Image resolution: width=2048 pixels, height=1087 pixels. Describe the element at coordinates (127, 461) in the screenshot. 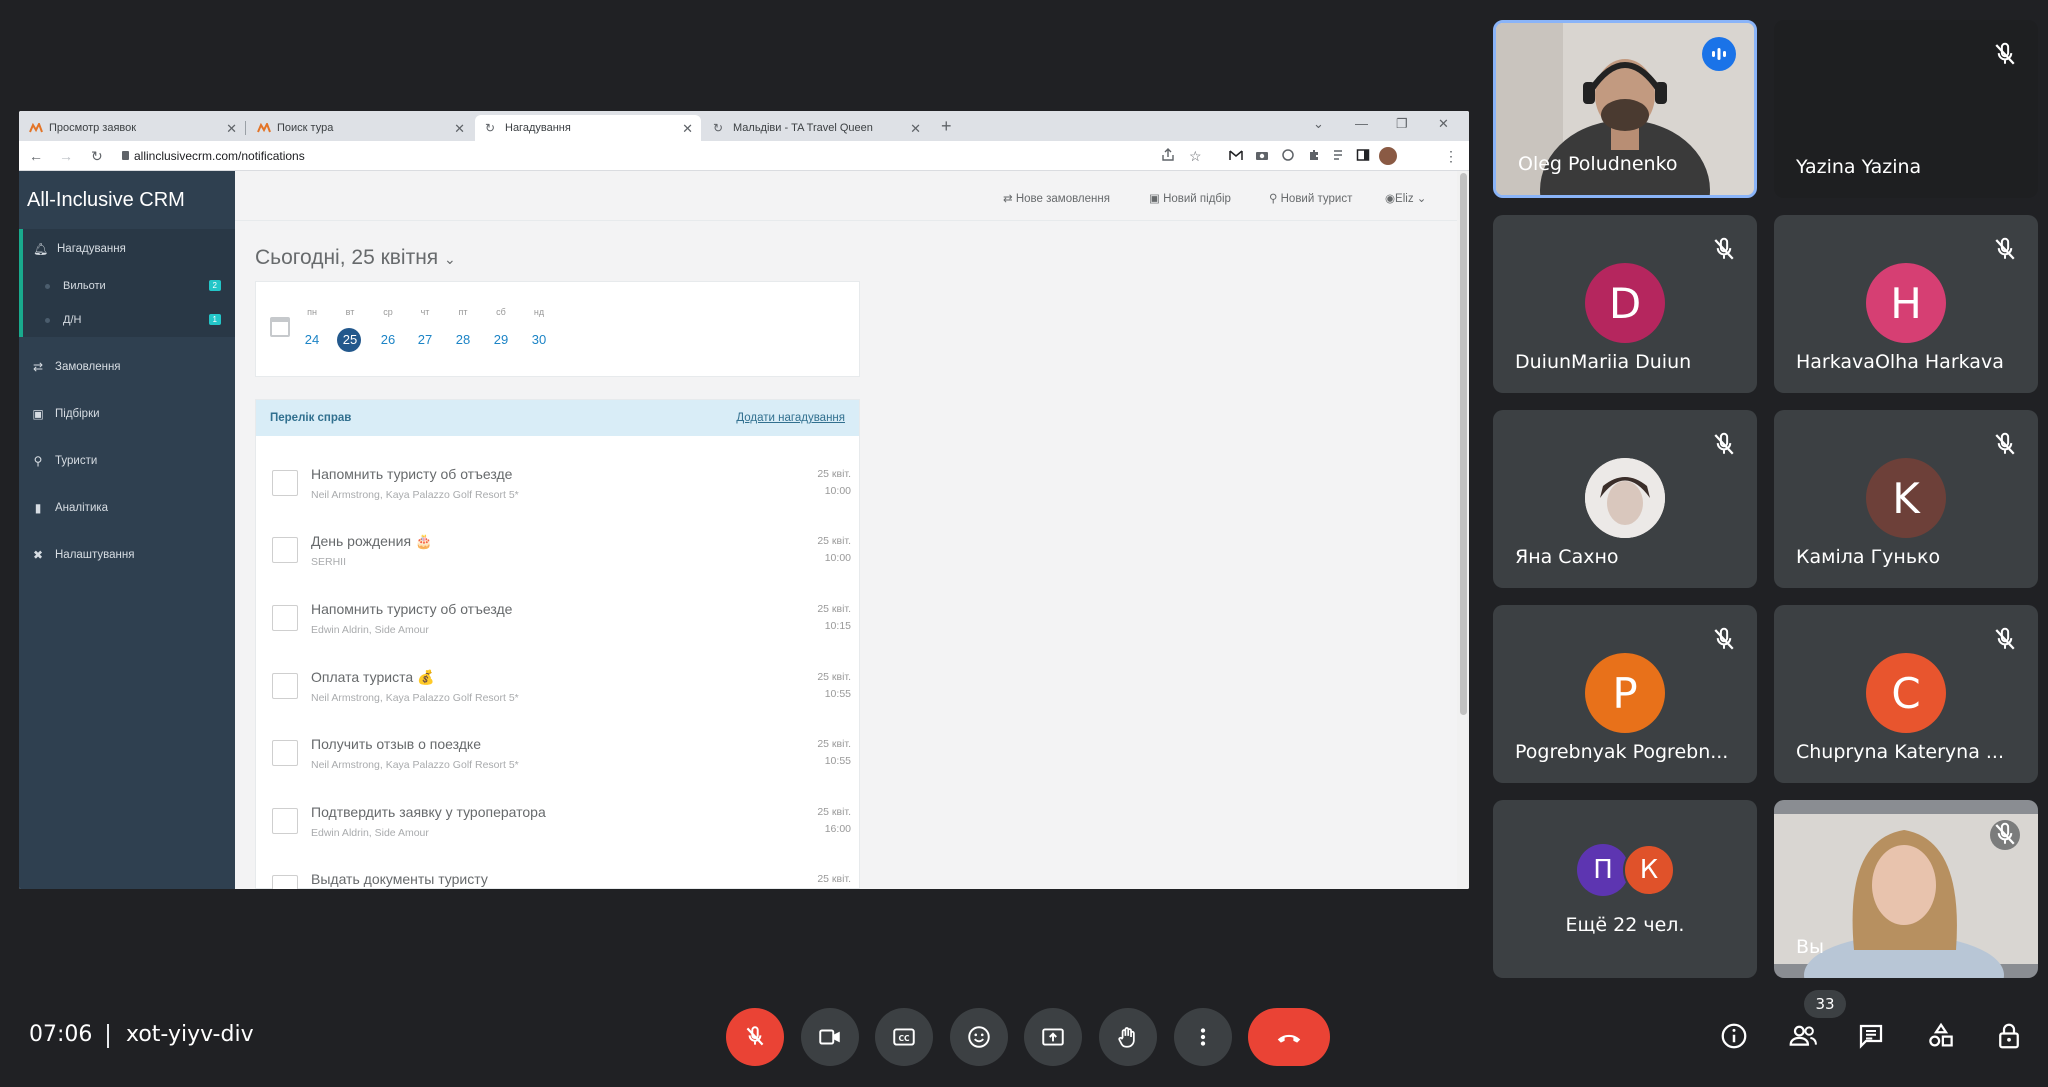

I see `sidebar-item-tourists: ⚲ Туристи` at that location.